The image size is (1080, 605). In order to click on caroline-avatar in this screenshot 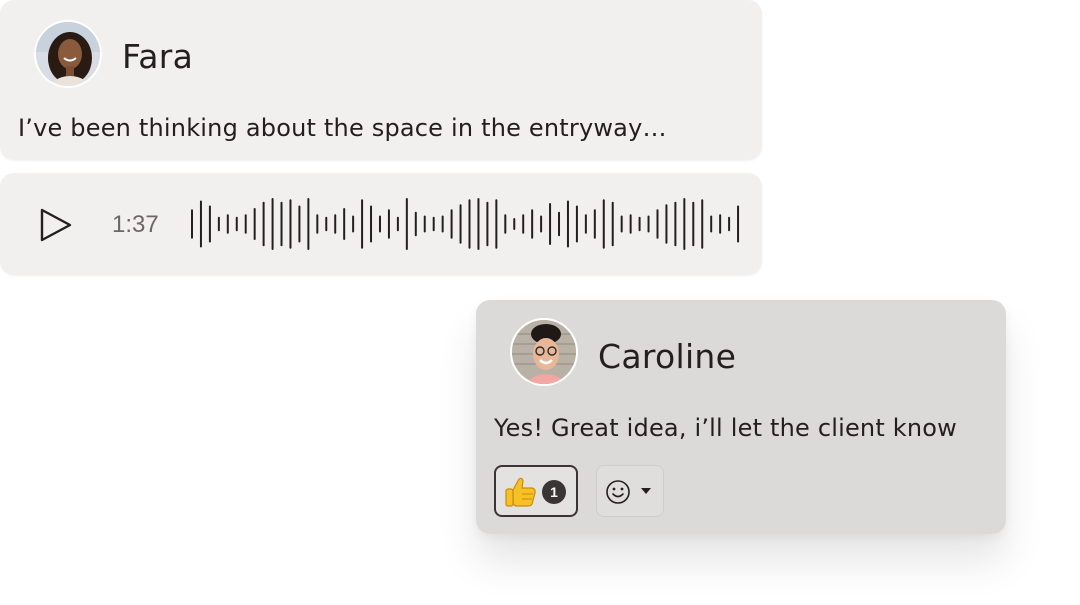, I will do `click(544, 352)`.